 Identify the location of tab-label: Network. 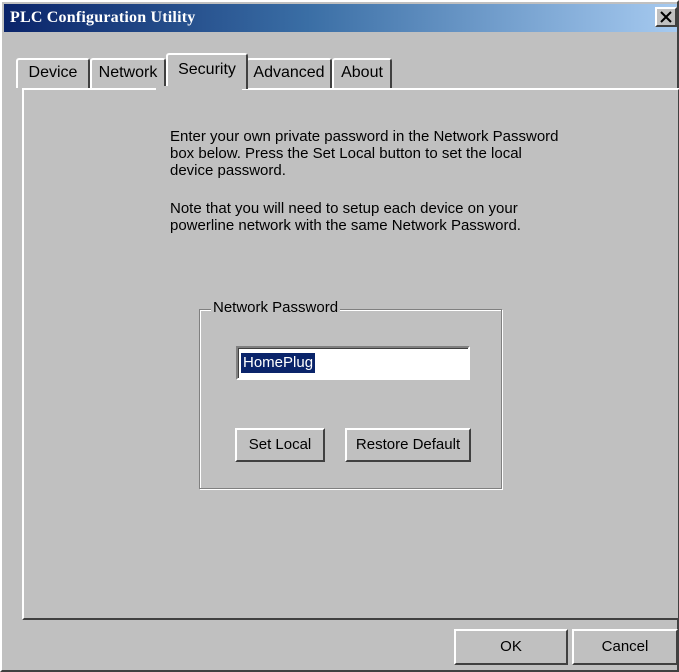
(128, 72).